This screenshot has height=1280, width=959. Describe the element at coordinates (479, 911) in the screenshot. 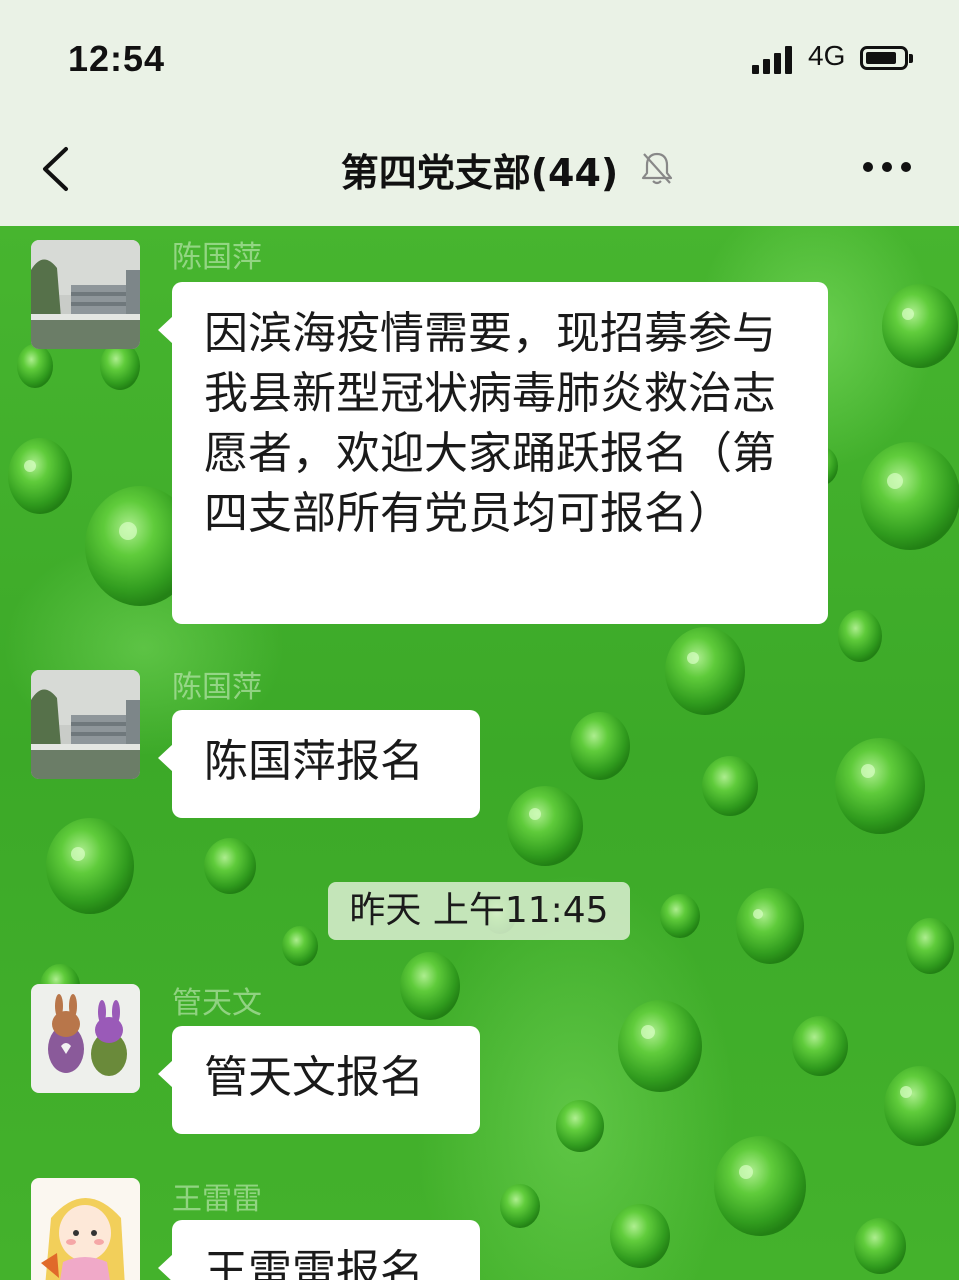

I see `timestamp-divider: 昨天 上午11:45` at that location.